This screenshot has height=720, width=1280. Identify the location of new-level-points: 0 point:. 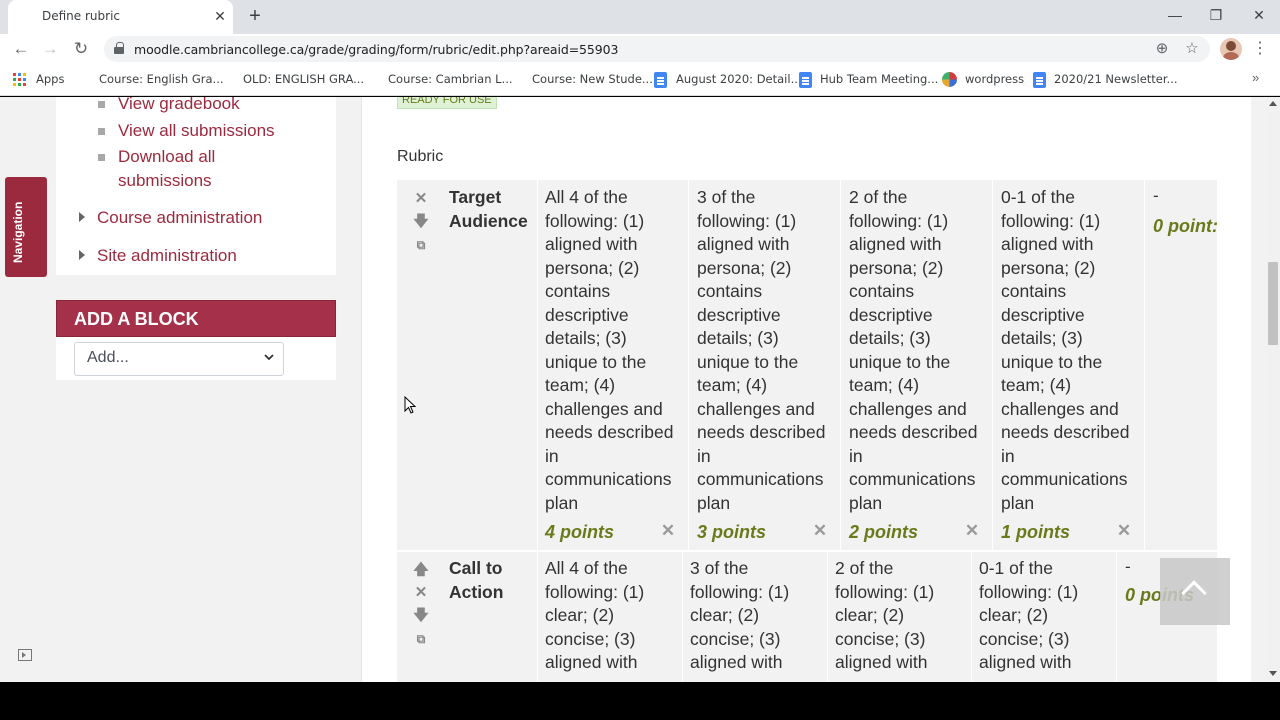
(1185, 226).